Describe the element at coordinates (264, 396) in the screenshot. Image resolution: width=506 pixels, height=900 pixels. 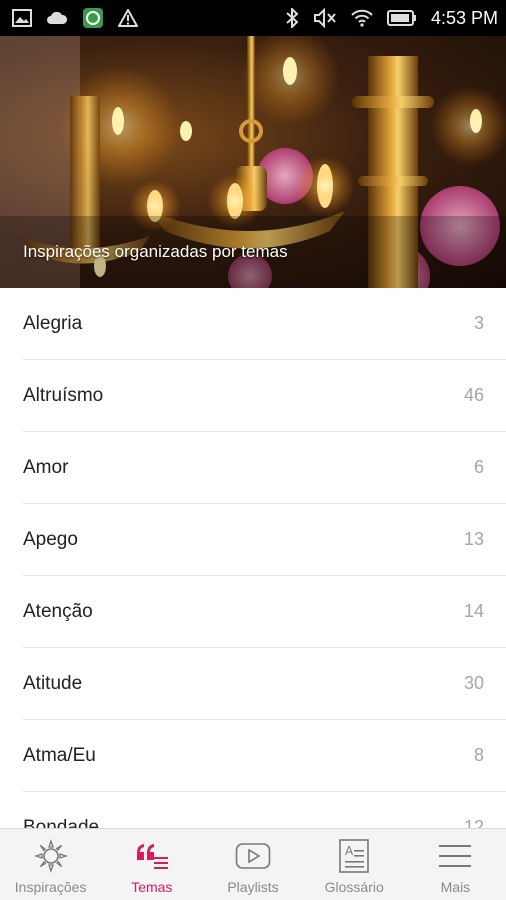
I see `list-item: Altruísmo 46` at that location.